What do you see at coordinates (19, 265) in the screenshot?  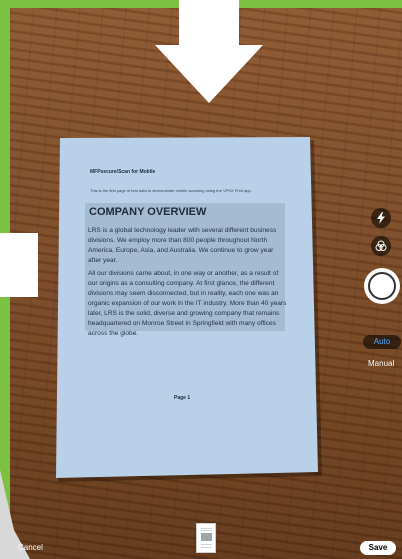 I see `guide-side-marker` at bounding box center [19, 265].